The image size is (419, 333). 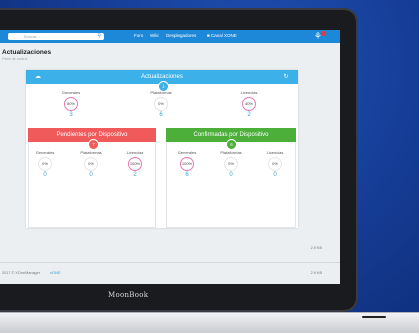 I want to click on nav-link-foro: Foro, so click(x=138, y=35).